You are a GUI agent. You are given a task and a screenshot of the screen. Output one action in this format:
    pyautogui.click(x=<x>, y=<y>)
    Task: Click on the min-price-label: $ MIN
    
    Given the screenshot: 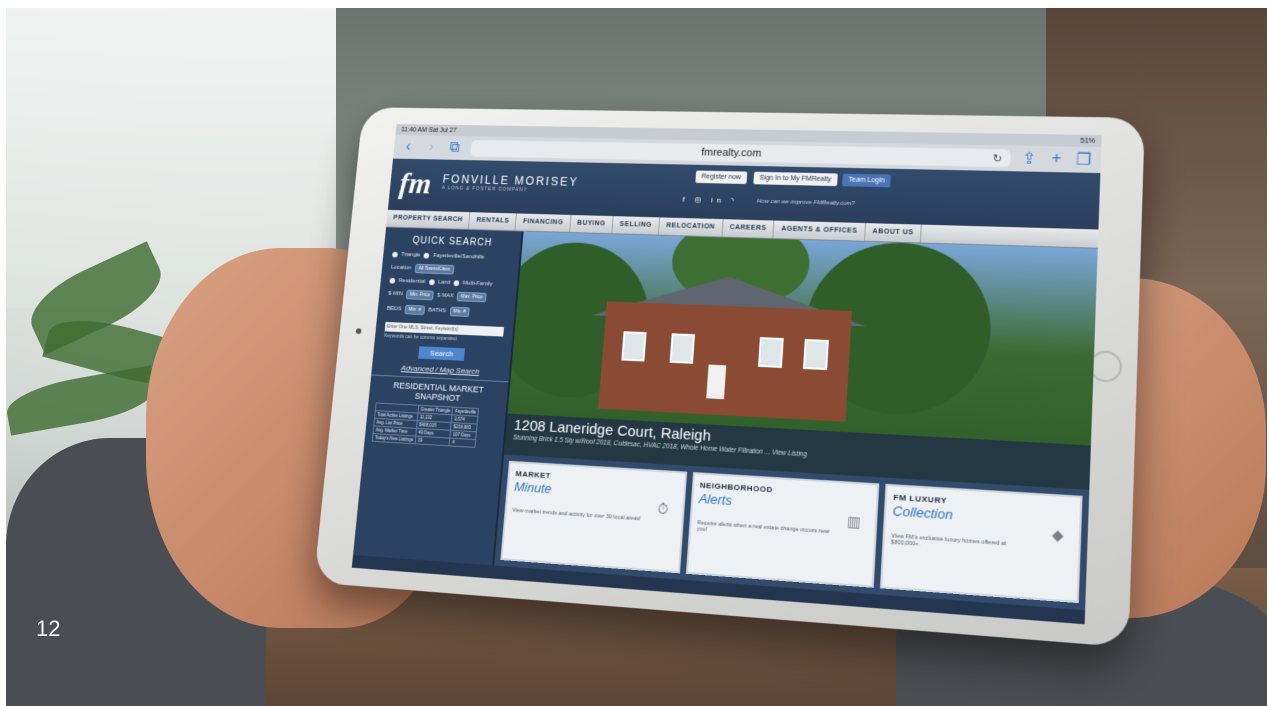 What is the action you would take?
    pyautogui.click(x=396, y=294)
    